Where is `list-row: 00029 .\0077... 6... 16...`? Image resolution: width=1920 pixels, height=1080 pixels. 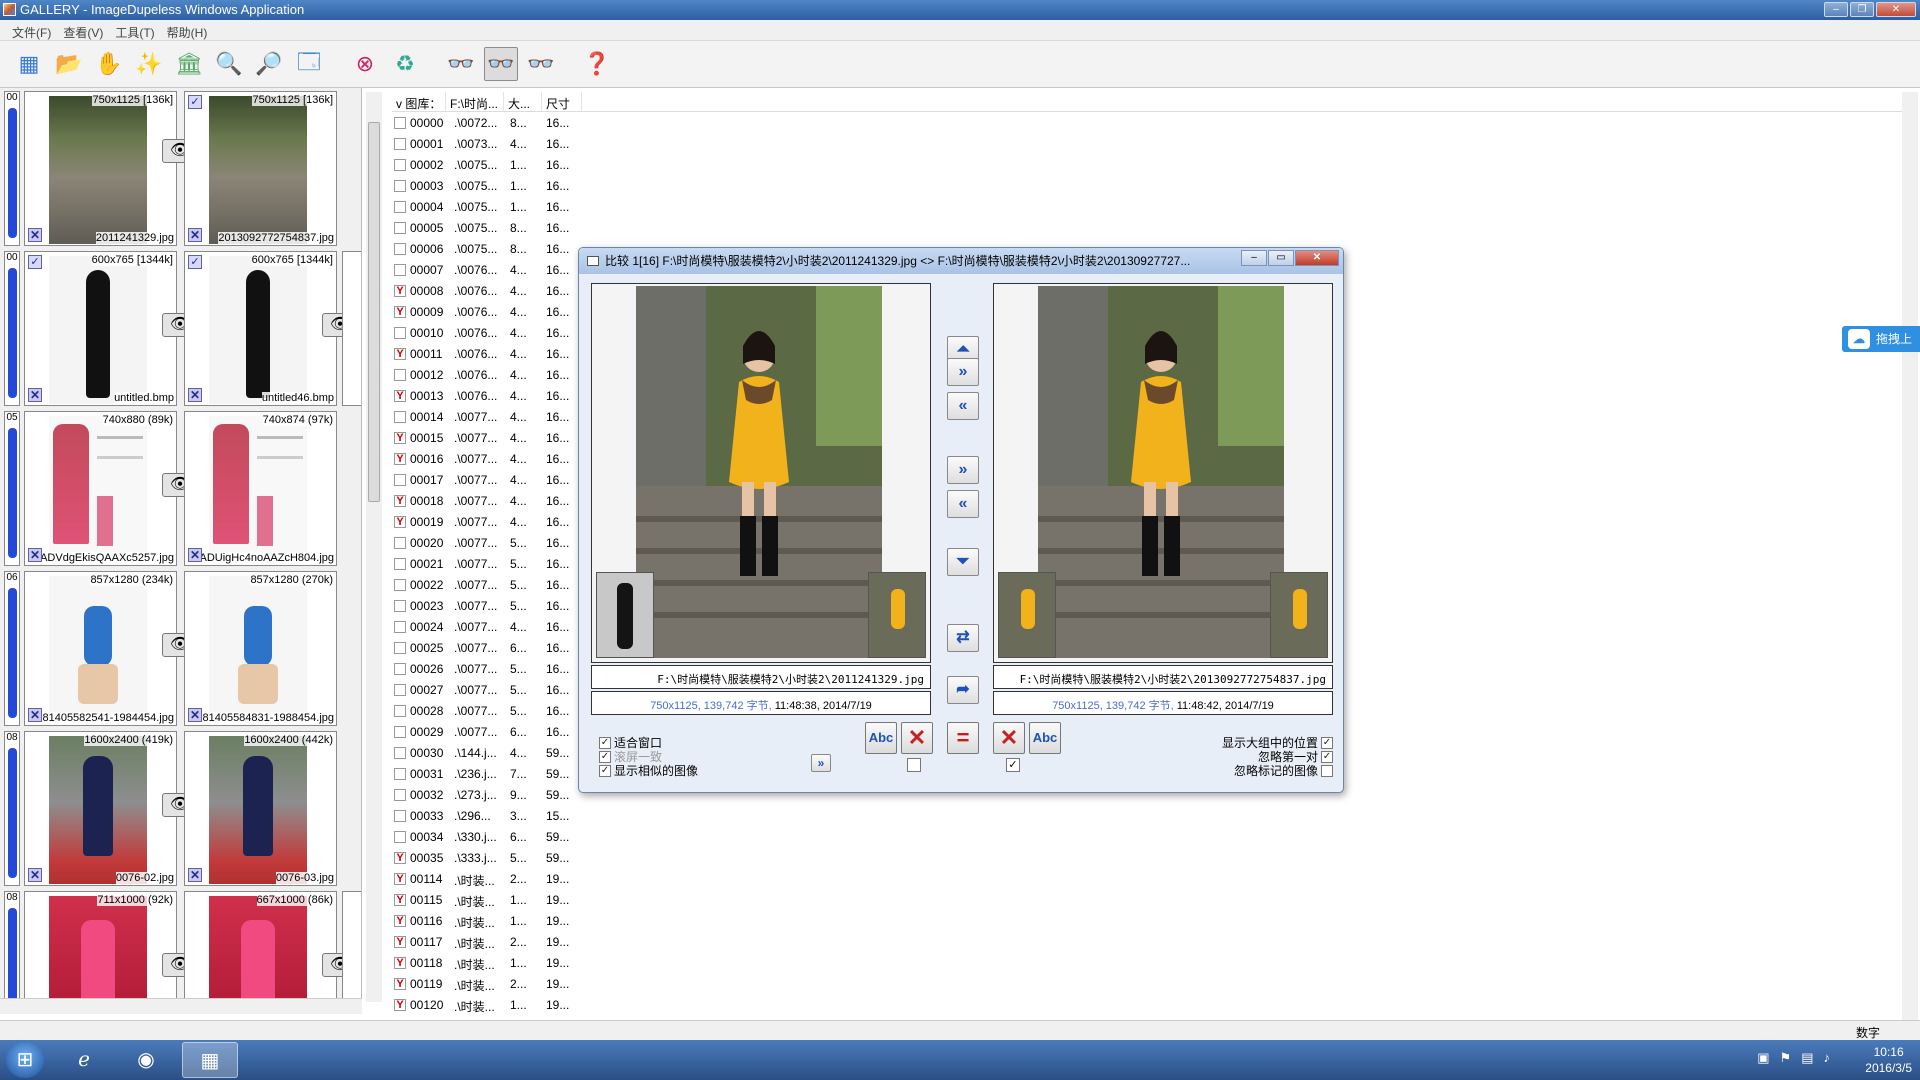
list-row: 00029 .\0077... 6... 16... is located at coordinates (492, 732).